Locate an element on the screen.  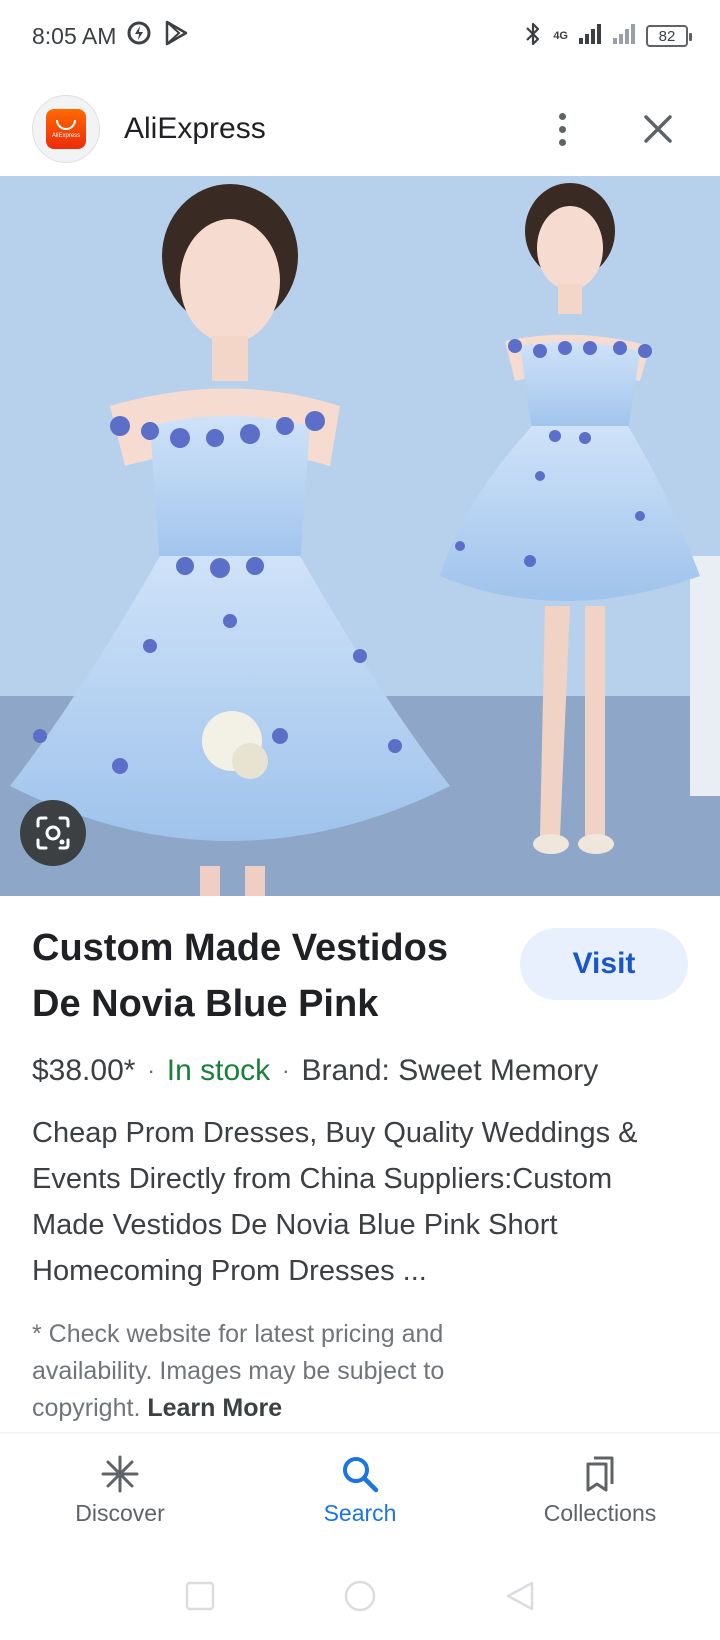
price: $38.00* is located at coordinates (84, 1070).